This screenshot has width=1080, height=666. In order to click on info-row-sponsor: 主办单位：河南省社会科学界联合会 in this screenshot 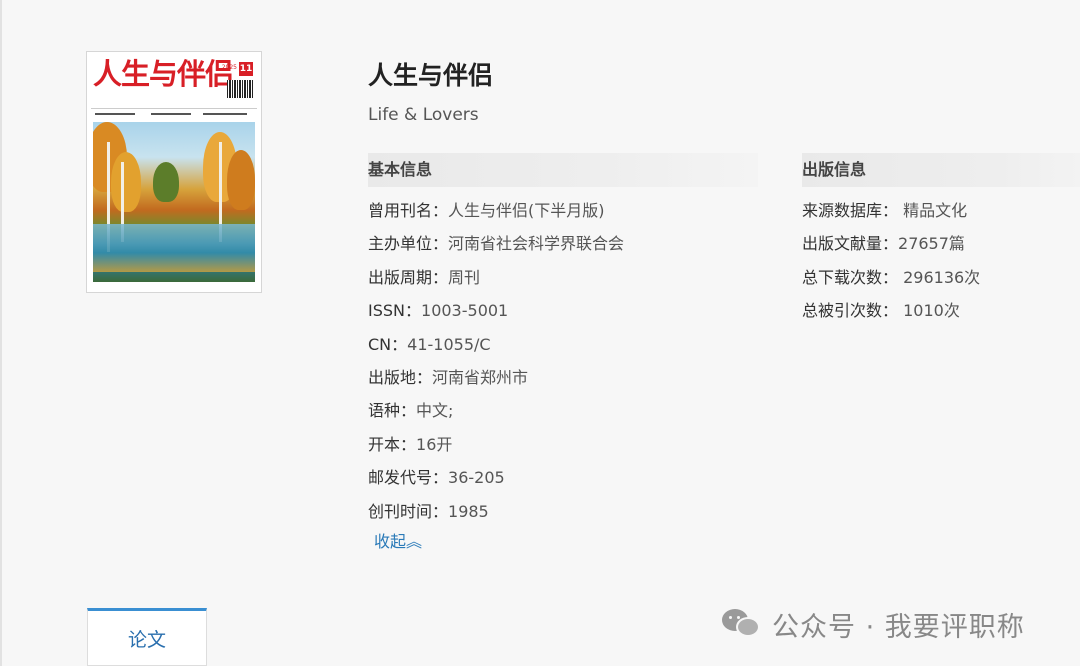, I will do `click(496, 244)`.